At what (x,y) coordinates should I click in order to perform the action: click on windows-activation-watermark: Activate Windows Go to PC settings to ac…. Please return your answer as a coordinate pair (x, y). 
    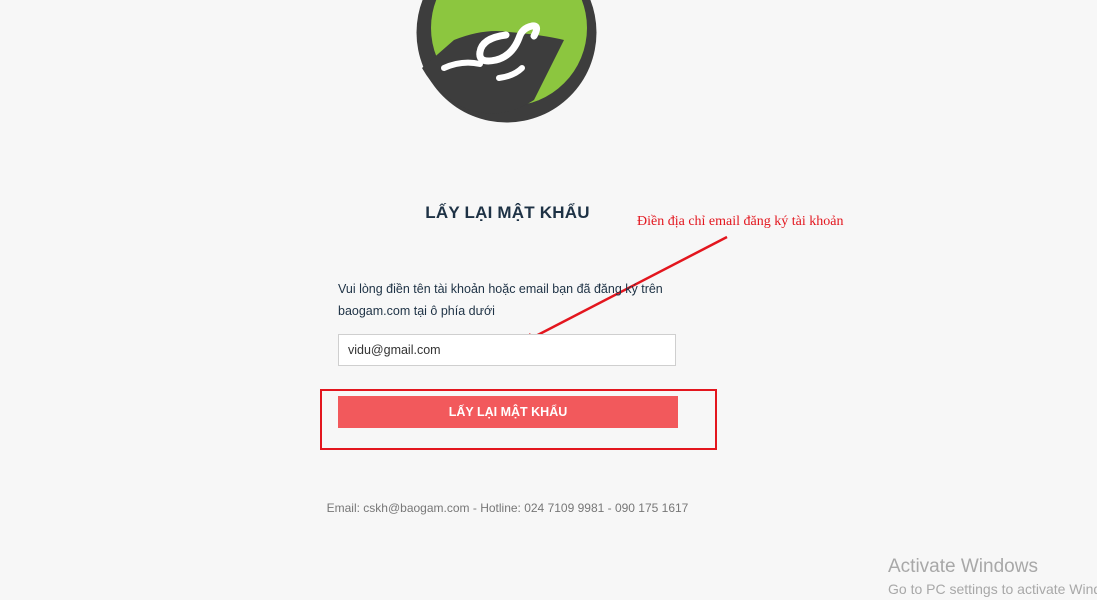
    Looking at the image, I should click on (992, 577).